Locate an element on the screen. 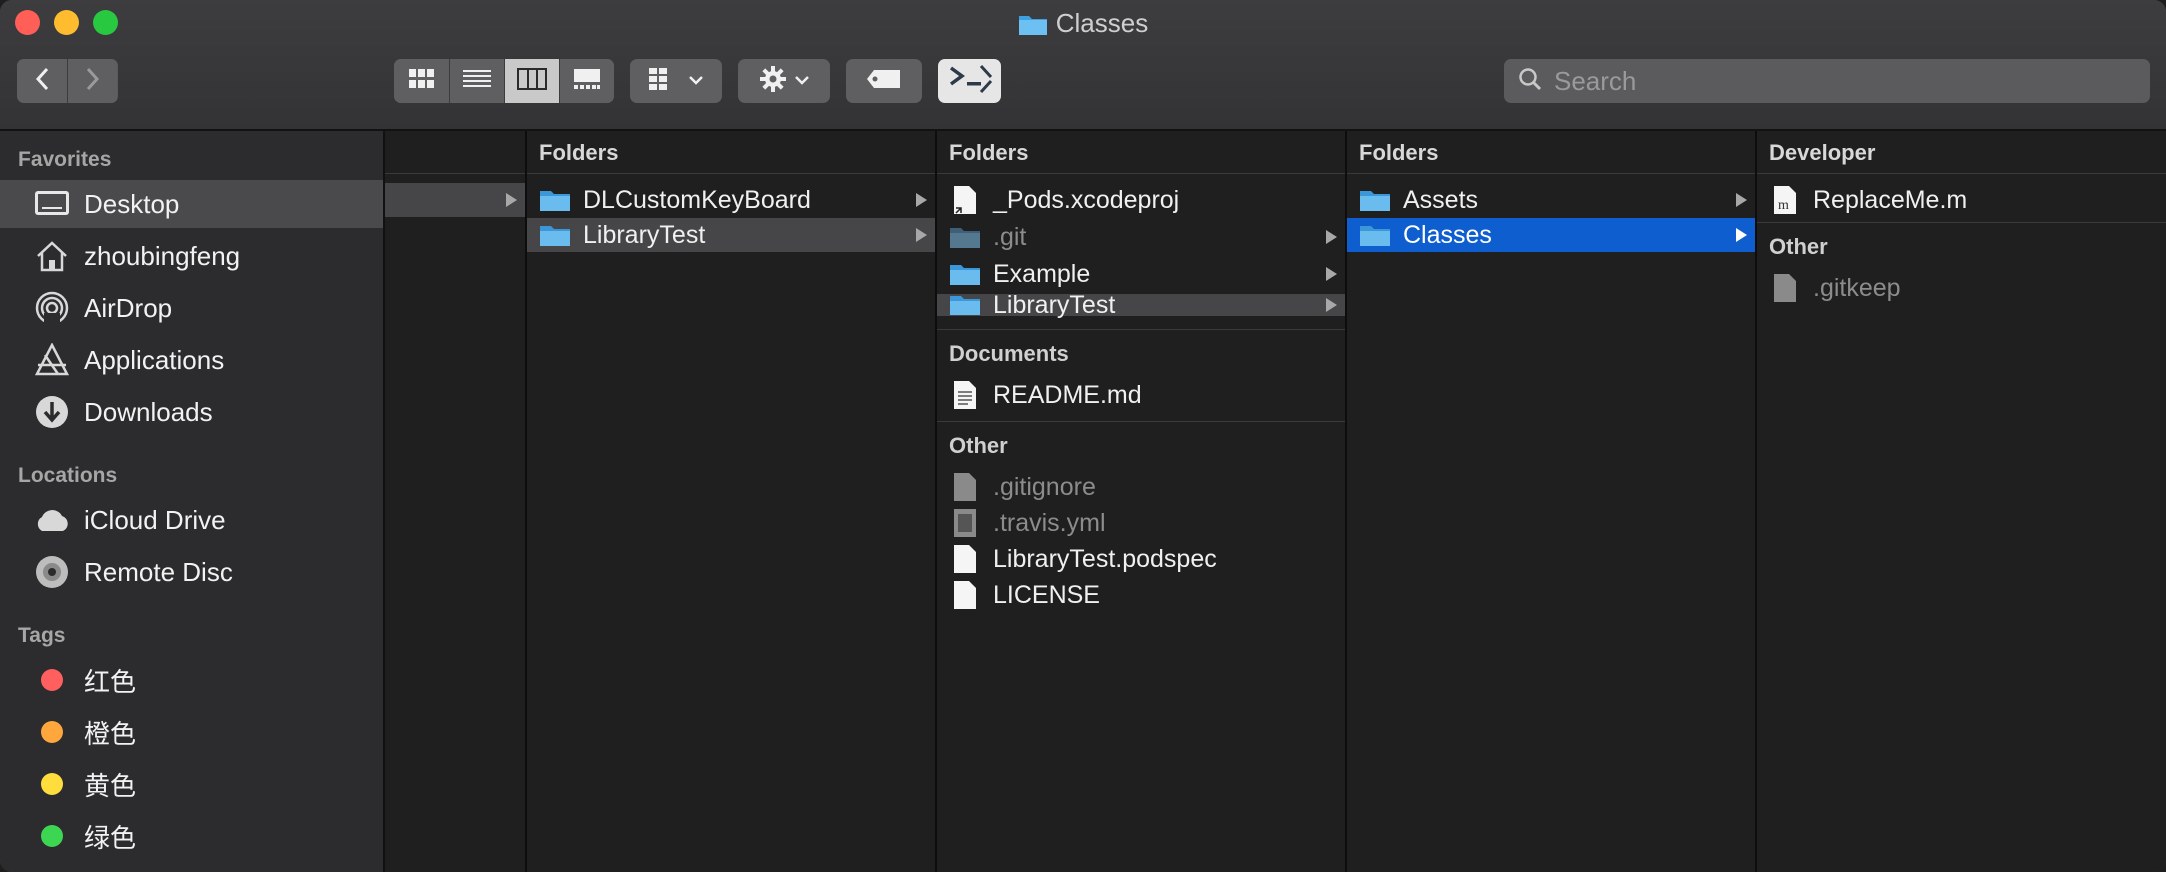  tag-icon is located at coordinates (884, 81).